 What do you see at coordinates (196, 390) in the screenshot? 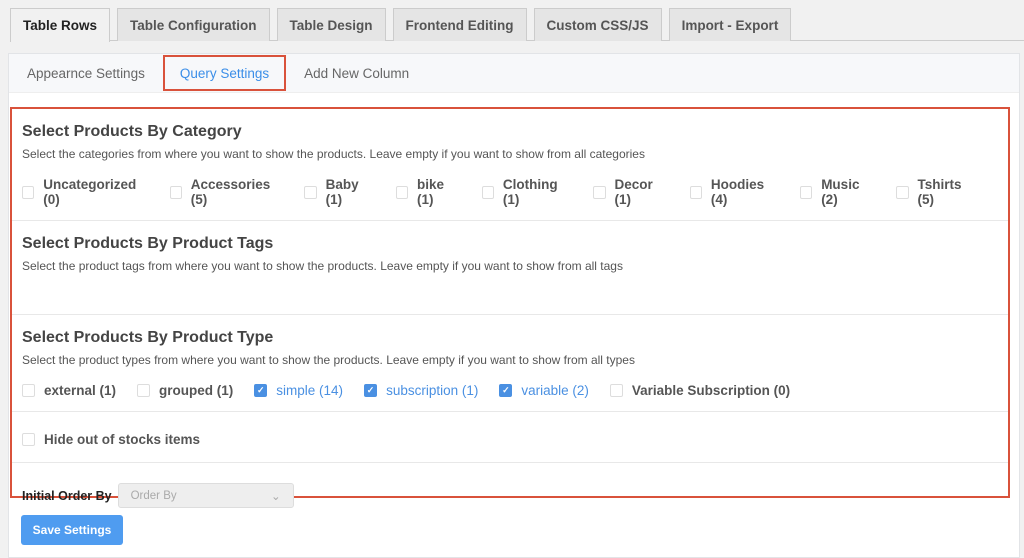
I see `type-option-label: grouped (1)` at bounding box center [196, 390].